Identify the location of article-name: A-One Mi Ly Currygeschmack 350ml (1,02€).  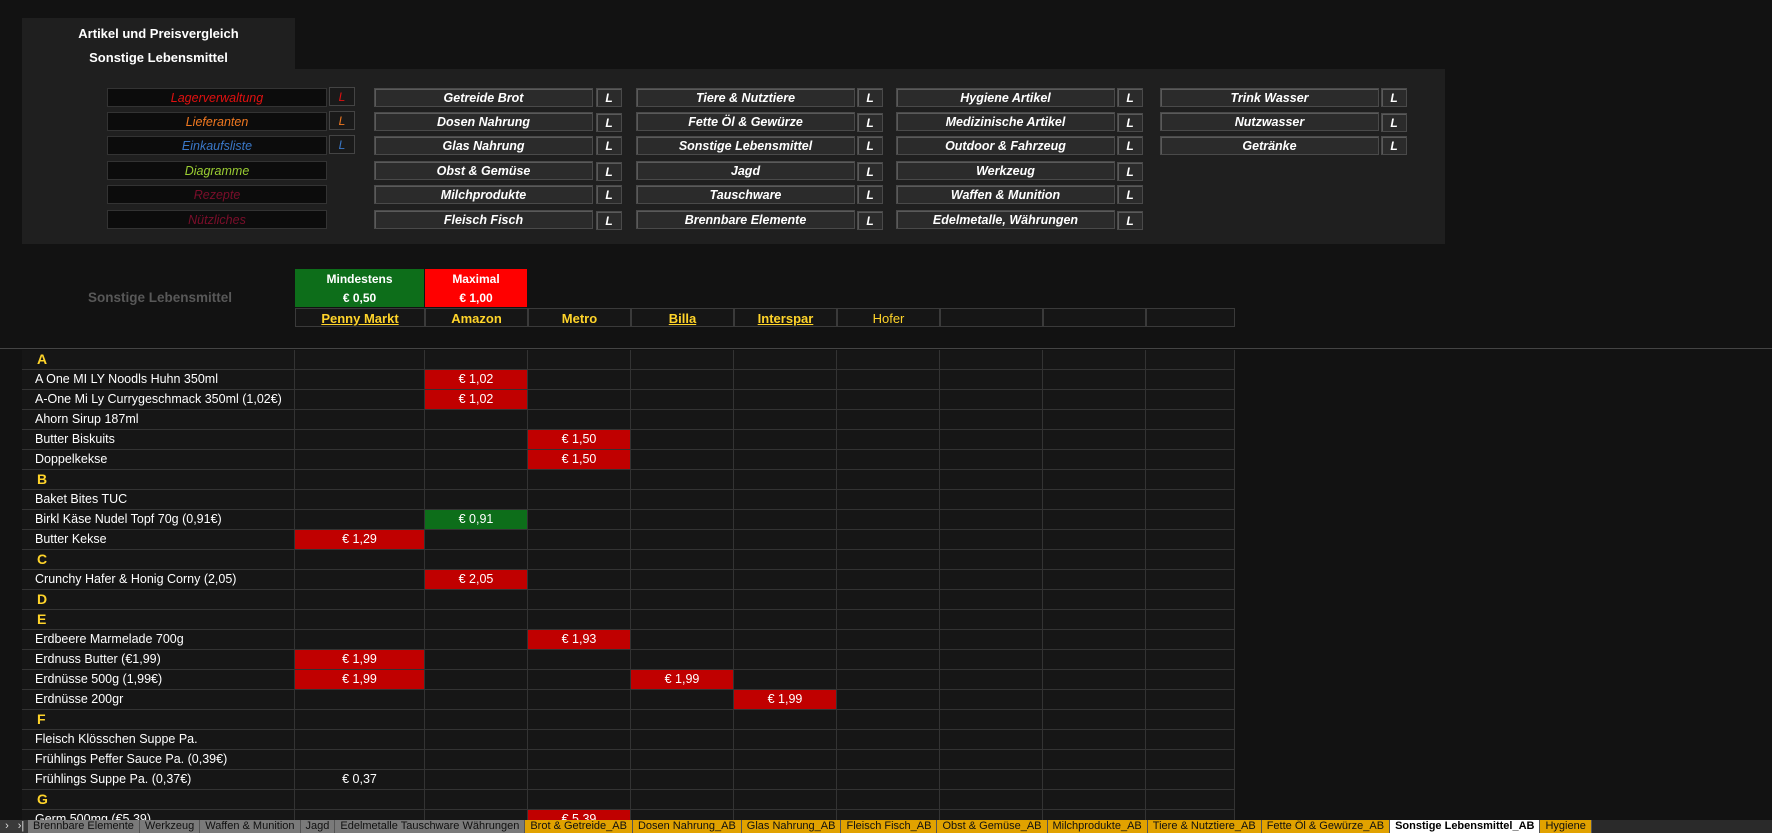
(158, 400).